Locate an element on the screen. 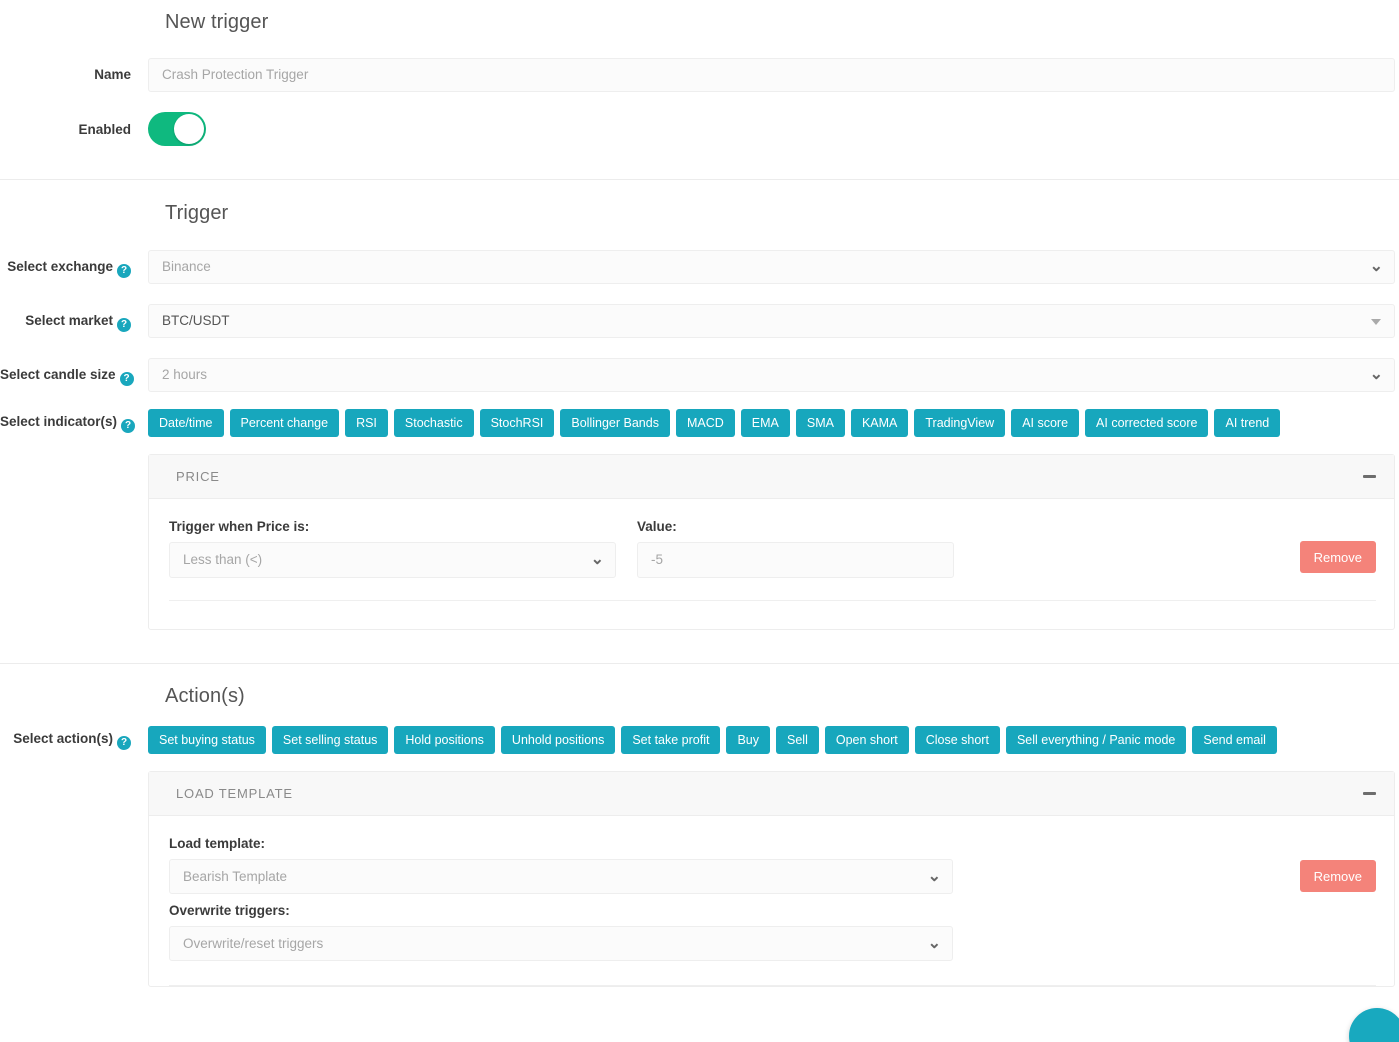 This screenshot has height=1042, width=1399. load-template-panel-title: LOAD TEMPLATE is located at coordinates (234, 793).